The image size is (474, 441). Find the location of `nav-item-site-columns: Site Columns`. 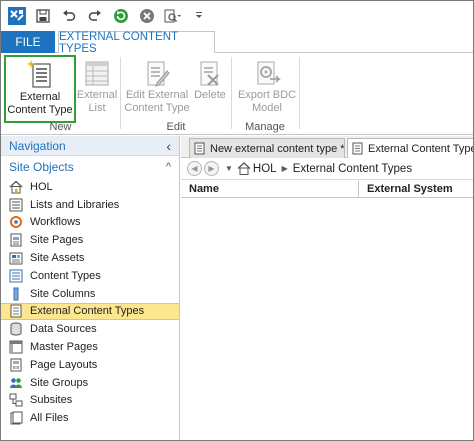

nav-item-site-columns: Site Columns is located at coordinates (90, 294).